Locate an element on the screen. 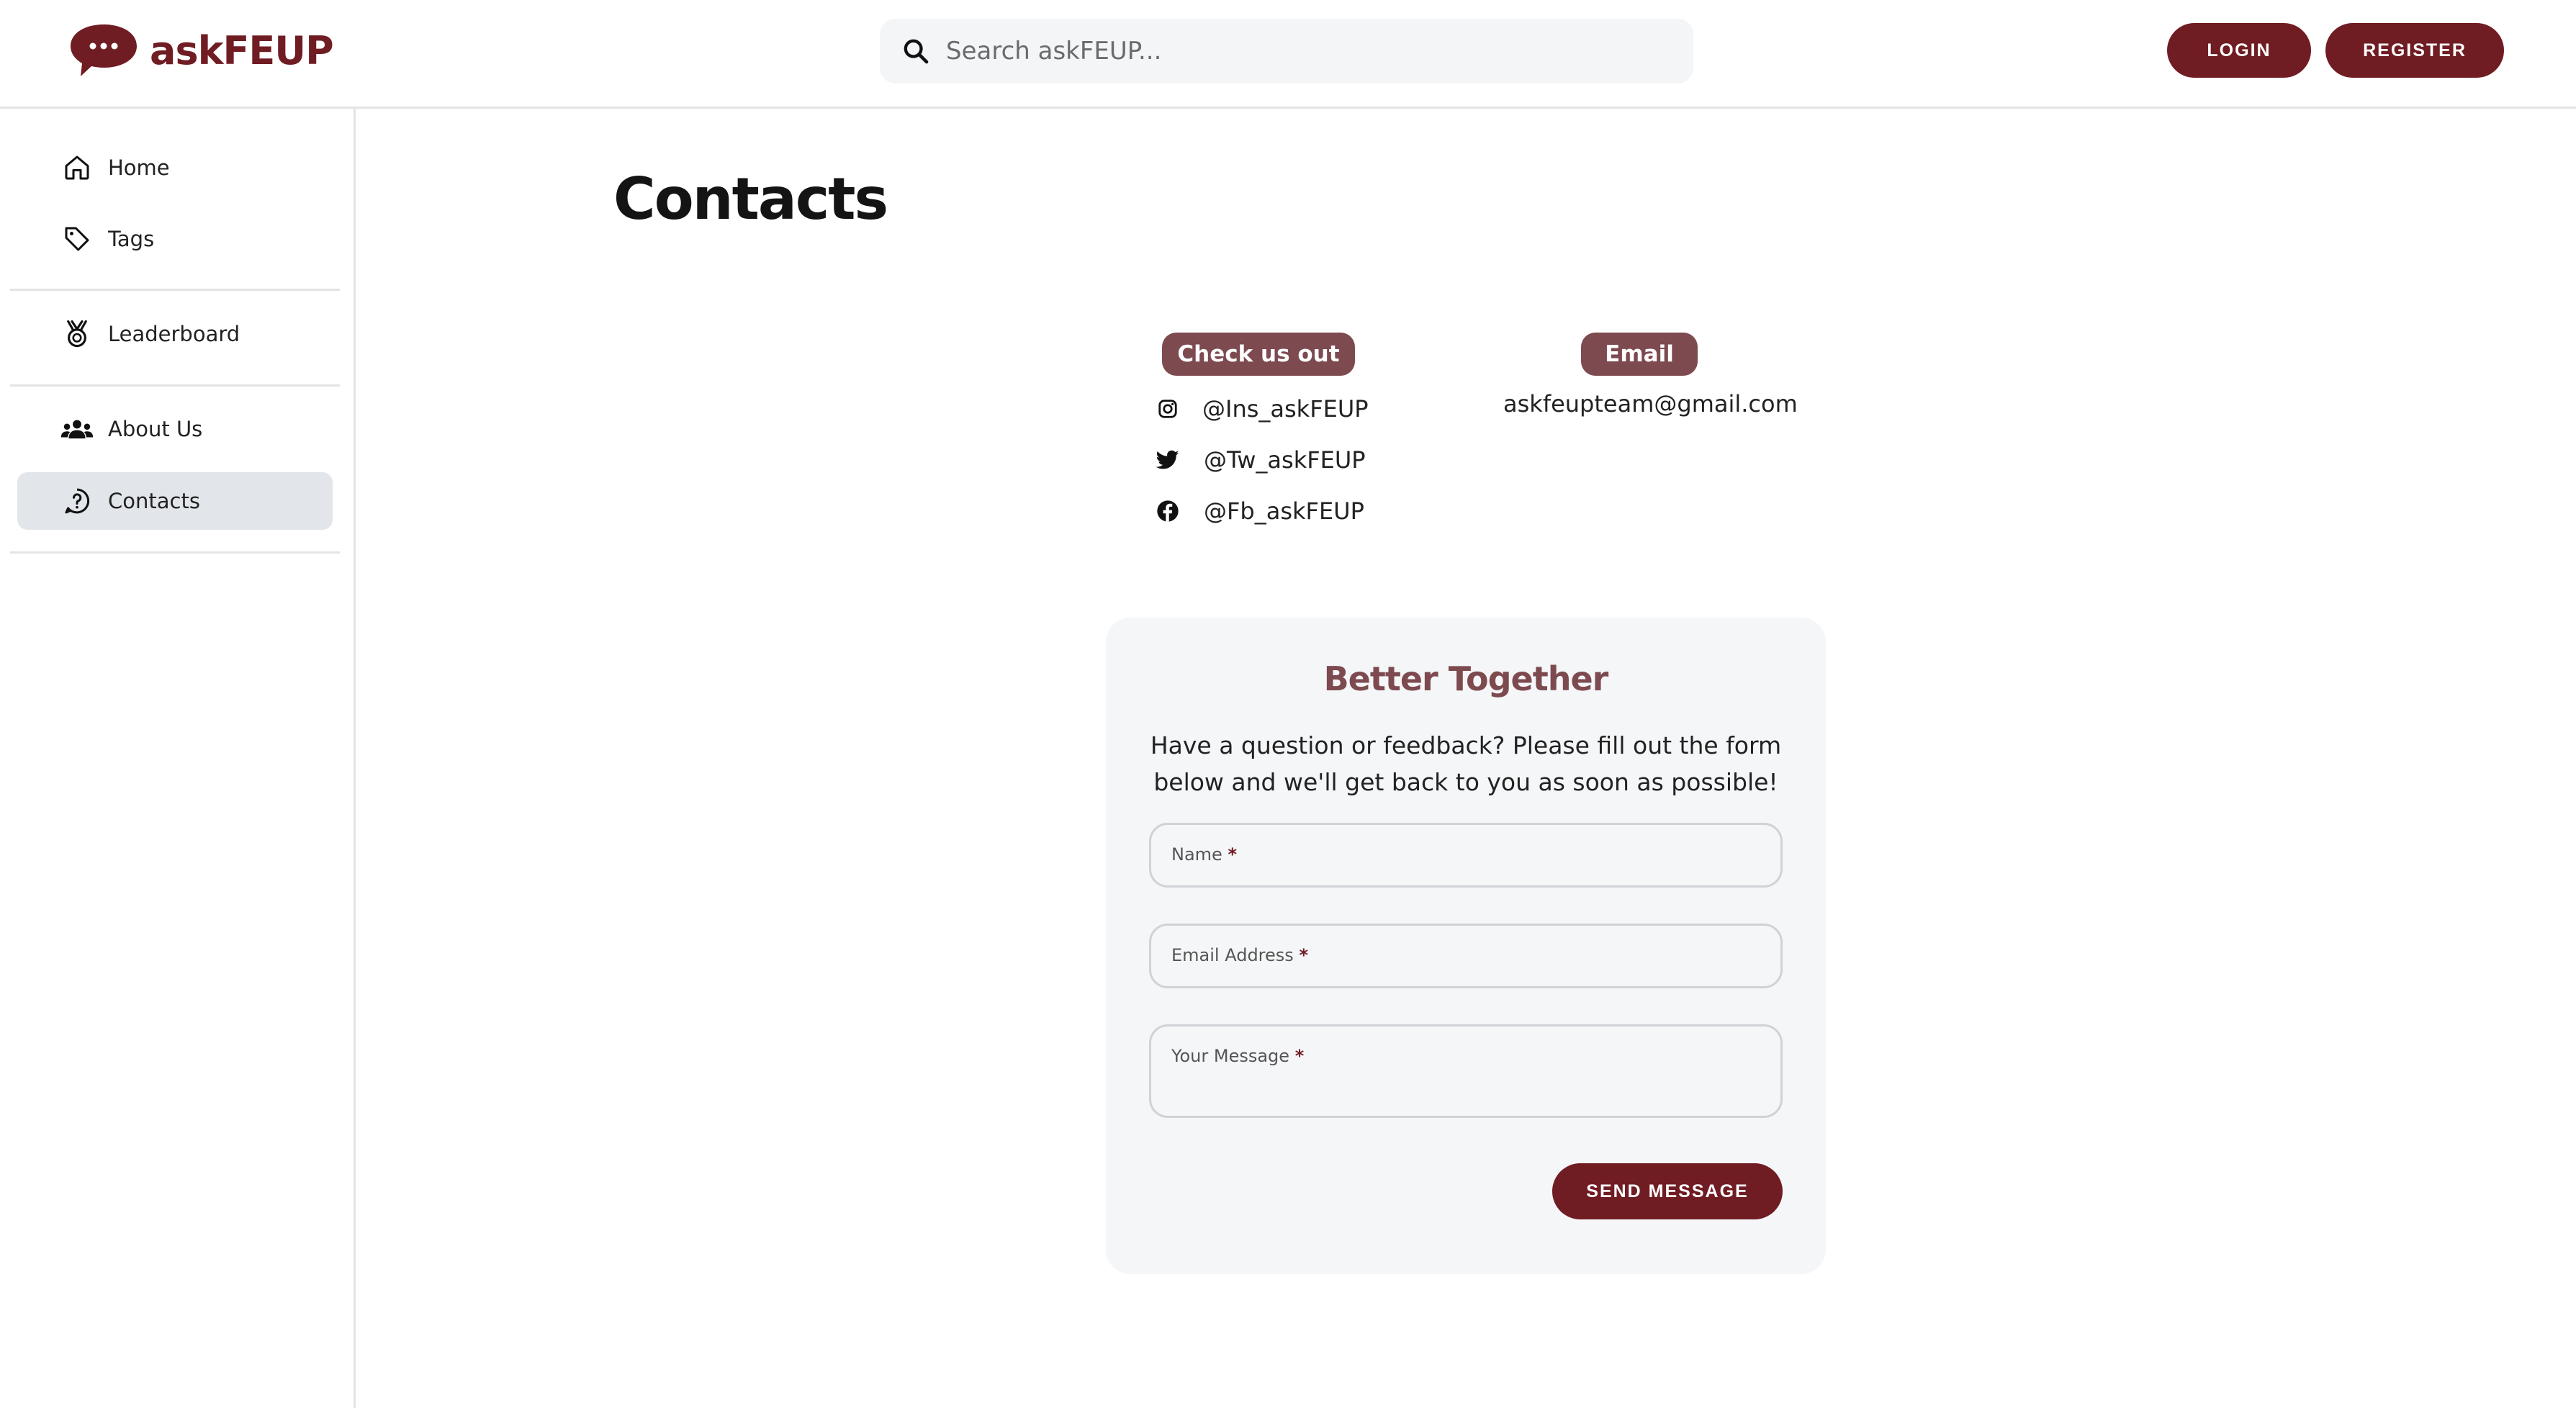 The image size is (2576, 1408). medal-icon is located at coordinates (77, 334).